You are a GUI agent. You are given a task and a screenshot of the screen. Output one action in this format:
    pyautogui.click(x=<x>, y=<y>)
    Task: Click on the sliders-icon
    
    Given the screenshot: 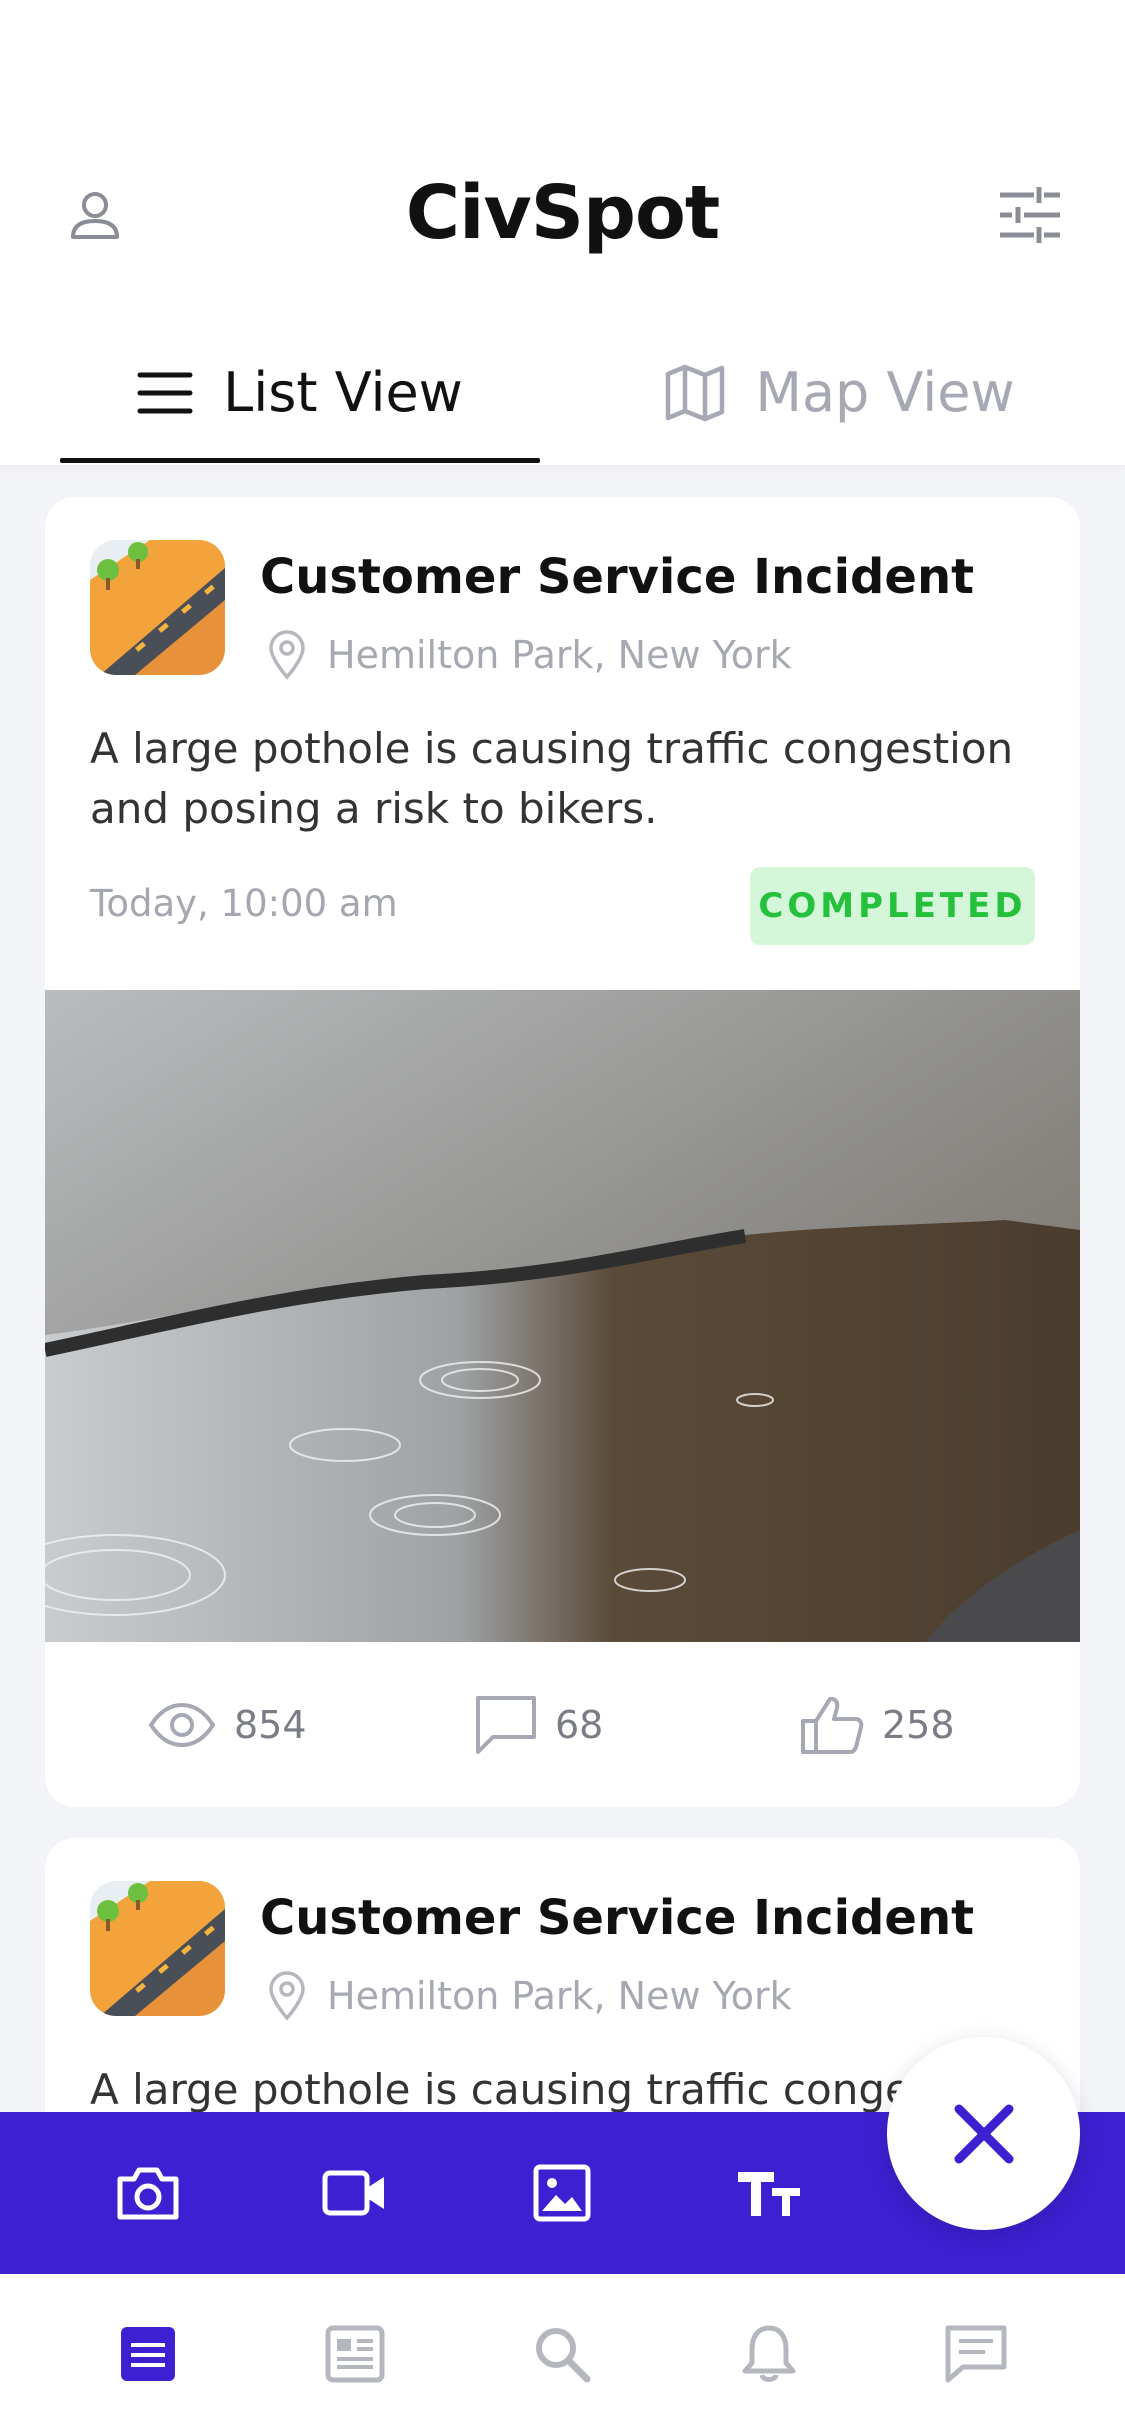 What is the action you would take?
    pyautogui.click(x=1030, y=215)
    